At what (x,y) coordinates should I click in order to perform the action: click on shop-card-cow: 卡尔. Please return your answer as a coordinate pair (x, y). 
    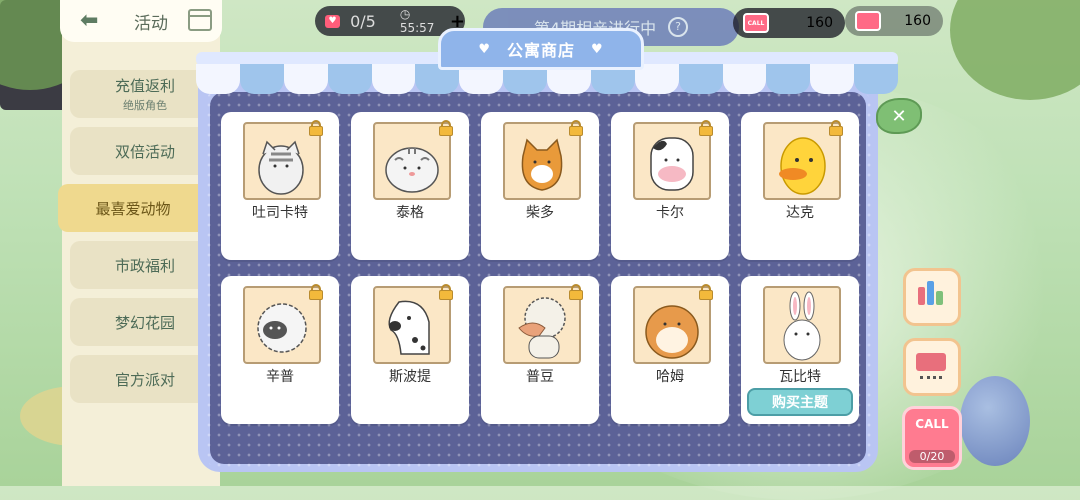
    Looking at the image, I should click on (670, 186).